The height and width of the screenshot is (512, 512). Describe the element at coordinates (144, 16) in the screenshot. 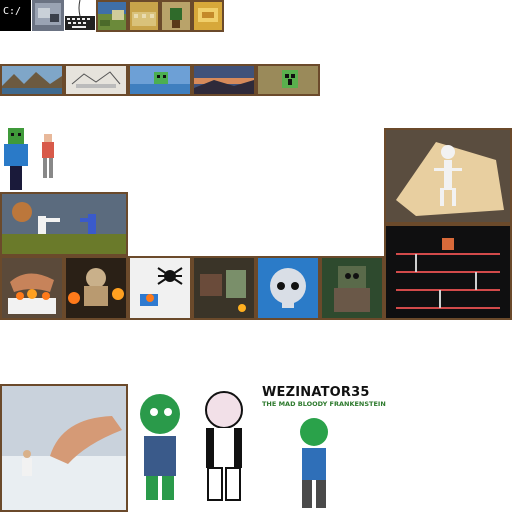

I see `pixel-tiles-thumbnail` at that location.